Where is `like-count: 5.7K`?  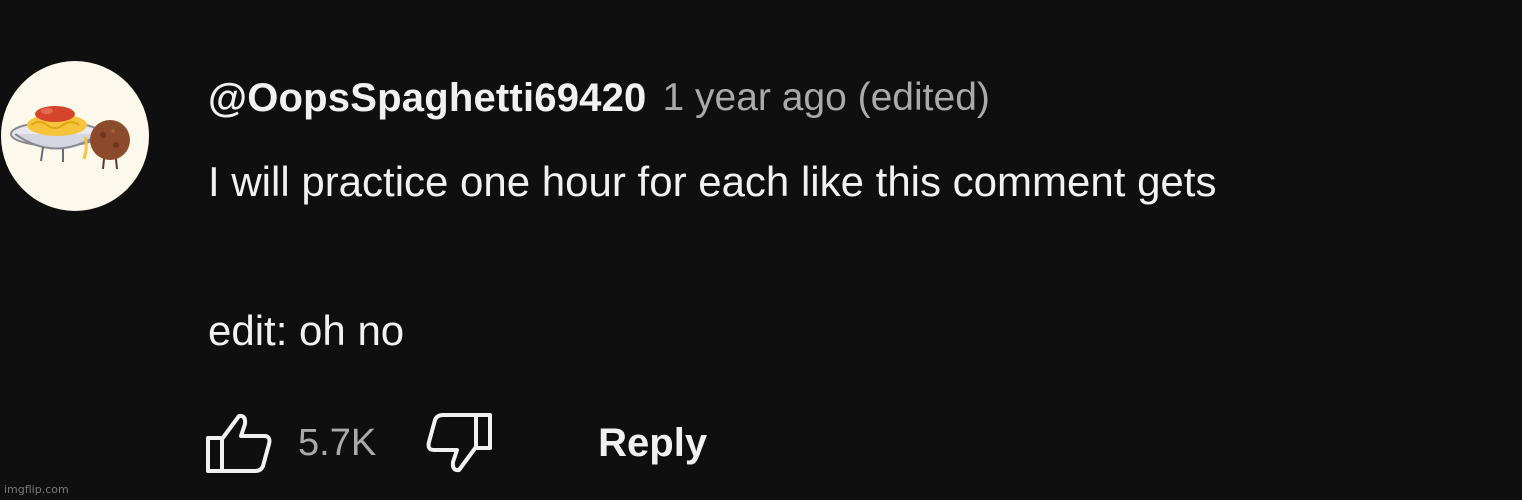
like-count: 5.7K is located at coordinates (337, 442).